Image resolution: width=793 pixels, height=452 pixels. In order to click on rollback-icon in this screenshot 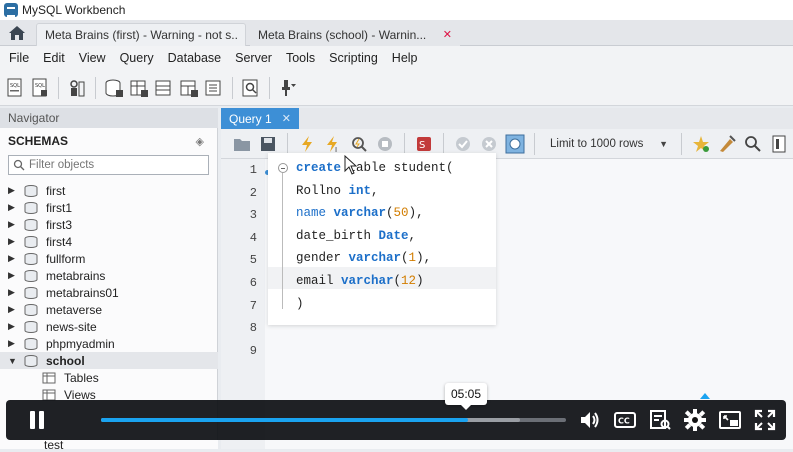, I will do `click(489, 144)`.